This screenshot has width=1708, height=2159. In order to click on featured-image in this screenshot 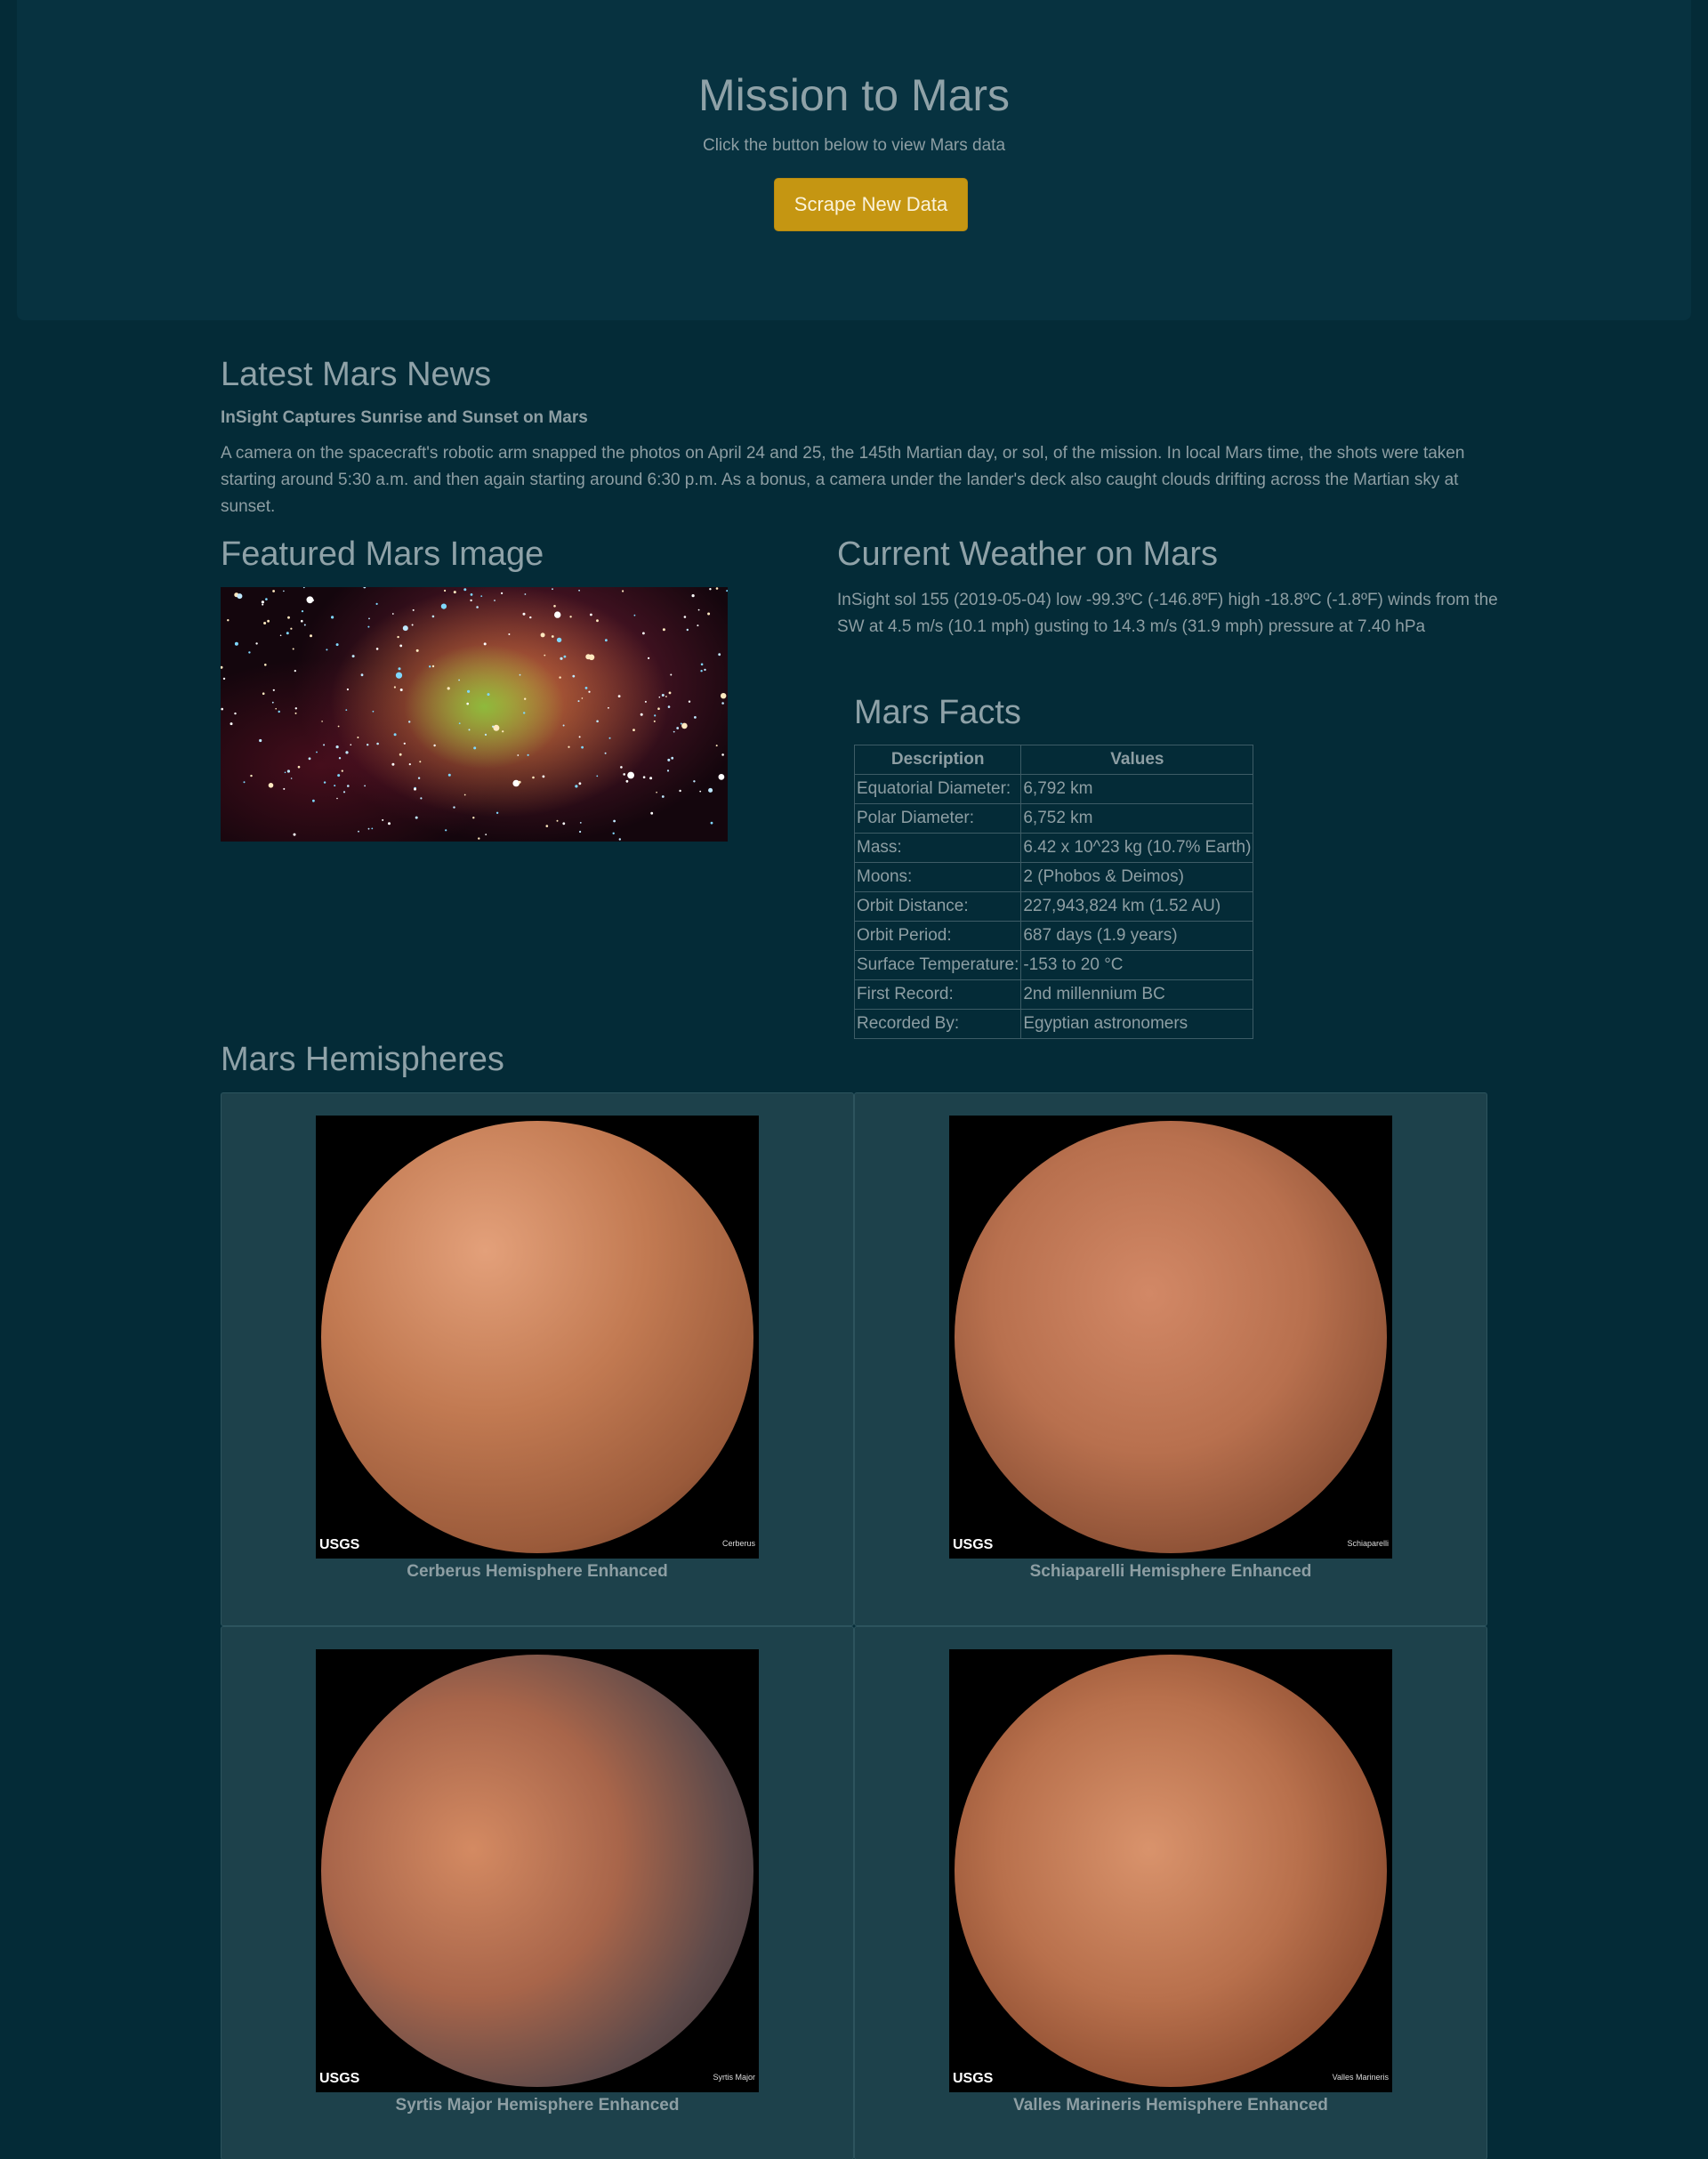, I will do `click(474, 714)`.